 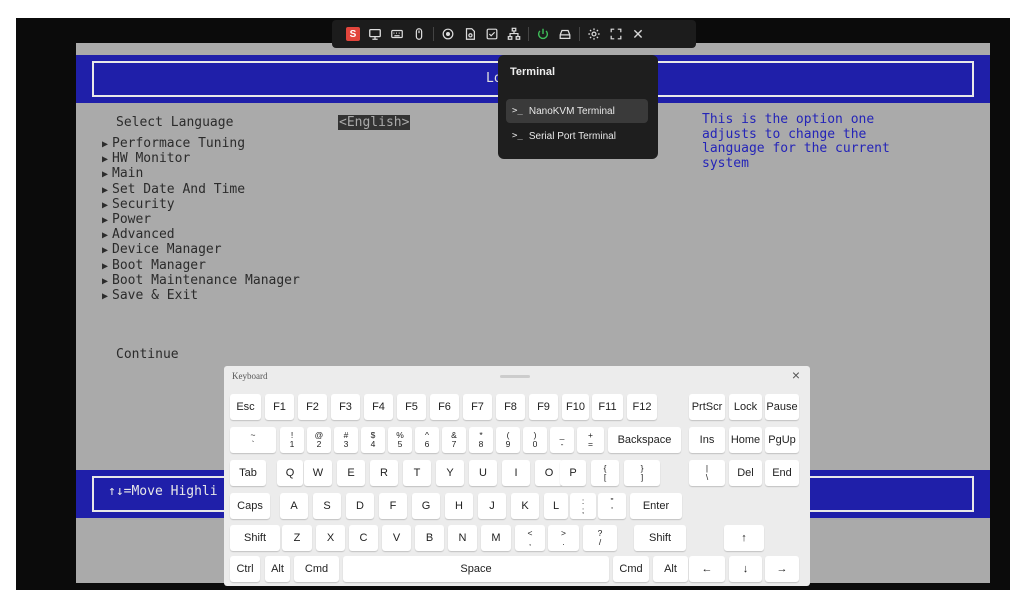 I want to click on bios-menu-item: ▶ Device Manager, so click(x=162, y=250).